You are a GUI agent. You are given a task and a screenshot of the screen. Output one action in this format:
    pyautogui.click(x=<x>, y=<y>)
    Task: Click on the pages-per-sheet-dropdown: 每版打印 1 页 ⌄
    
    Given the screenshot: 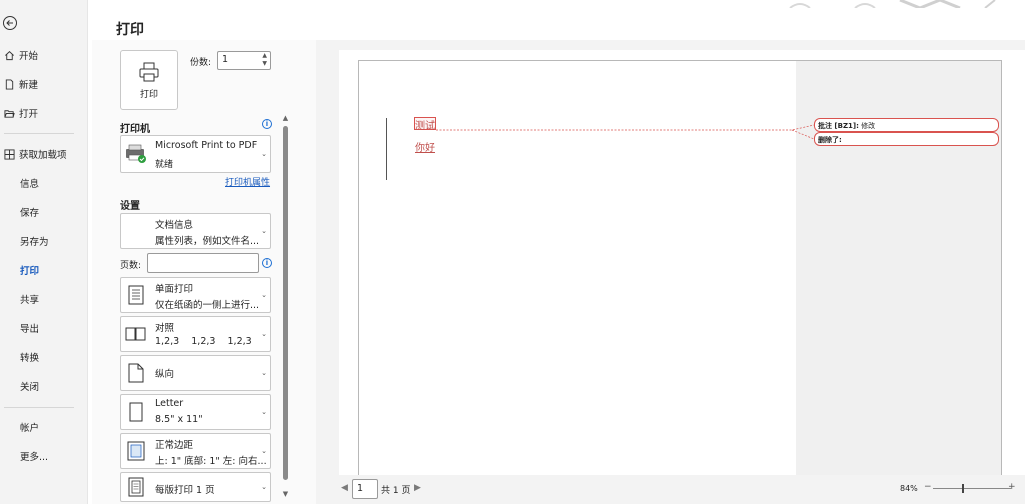 What is the action you would take?
    pyautogui.click(x=195, y=487)
    